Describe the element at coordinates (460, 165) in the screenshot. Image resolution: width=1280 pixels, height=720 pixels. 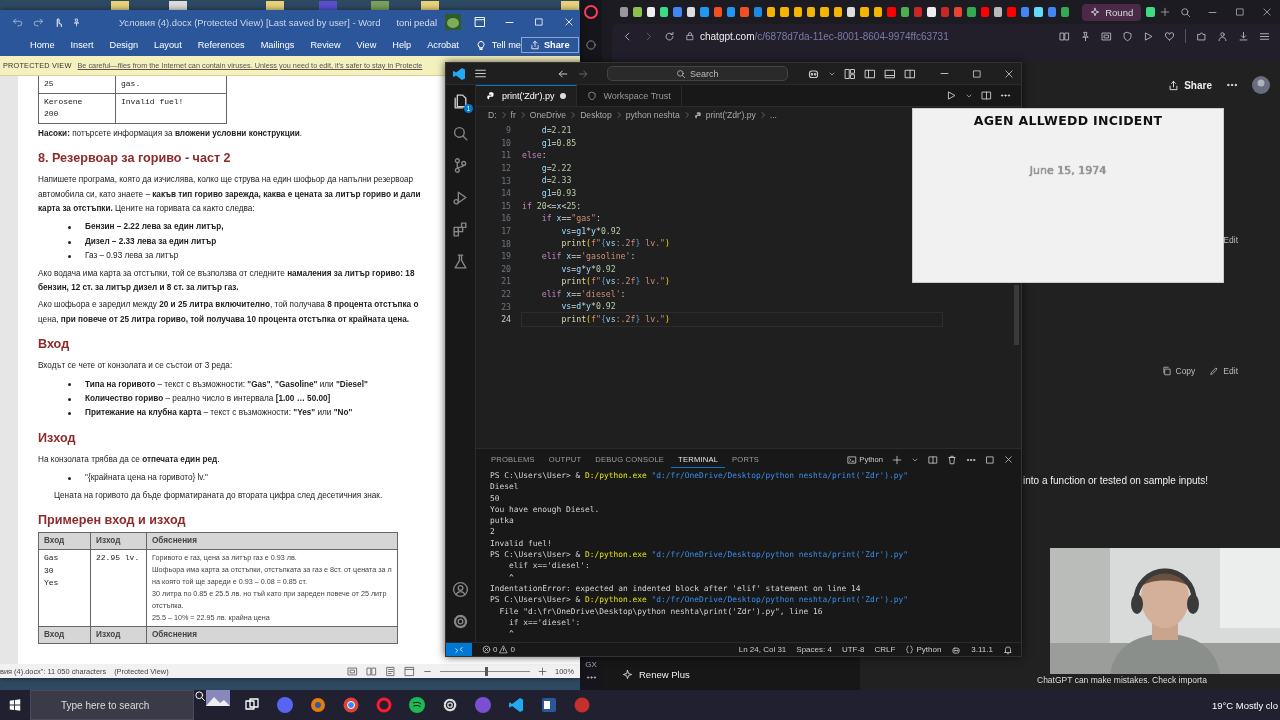
I see `source-control-icon` at that location.